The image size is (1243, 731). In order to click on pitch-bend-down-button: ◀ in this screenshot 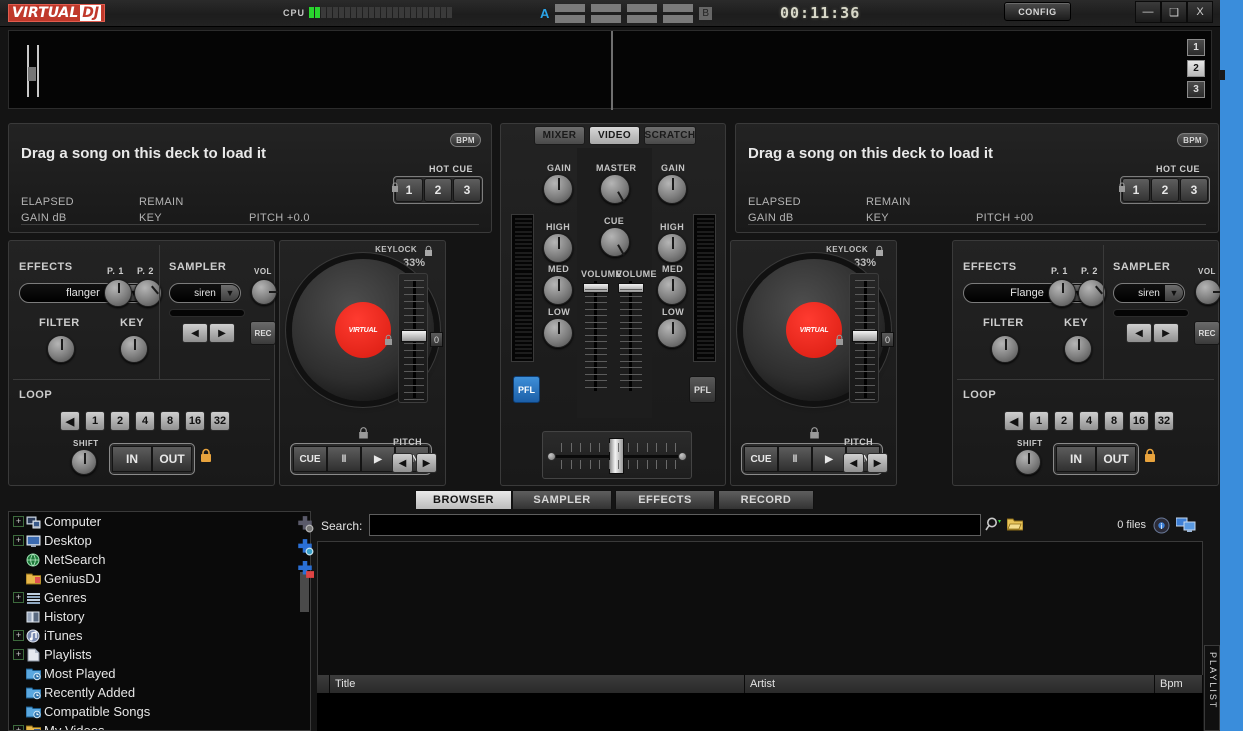, I will do `click(402, 463)`.